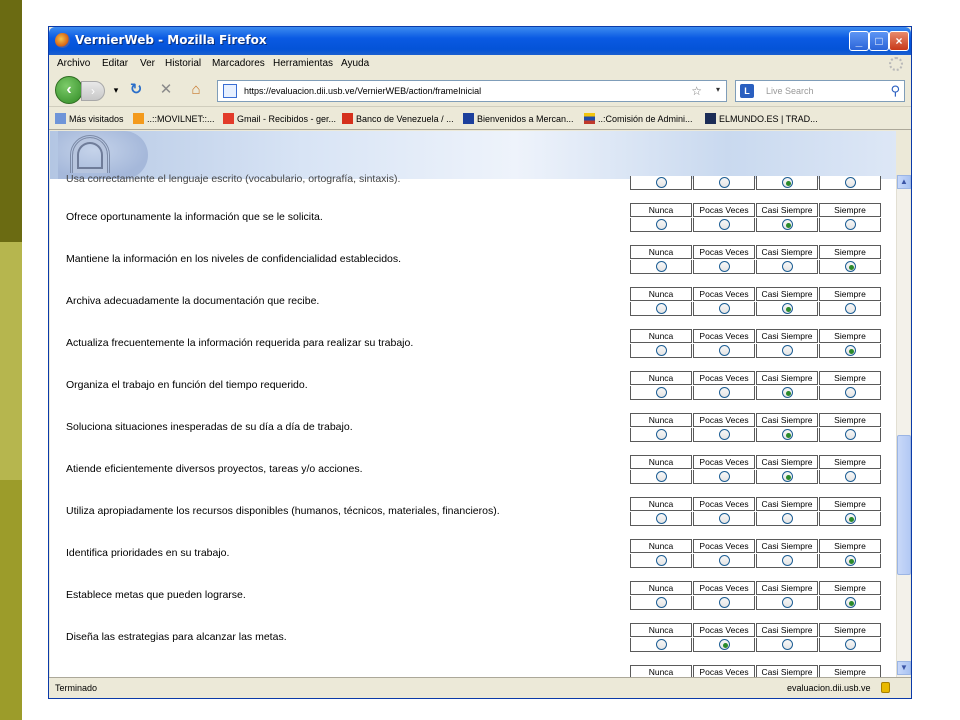  Describe the element at coordinates (895, 91) in the screenshot. I see `search-icon: ⚲` at that location.